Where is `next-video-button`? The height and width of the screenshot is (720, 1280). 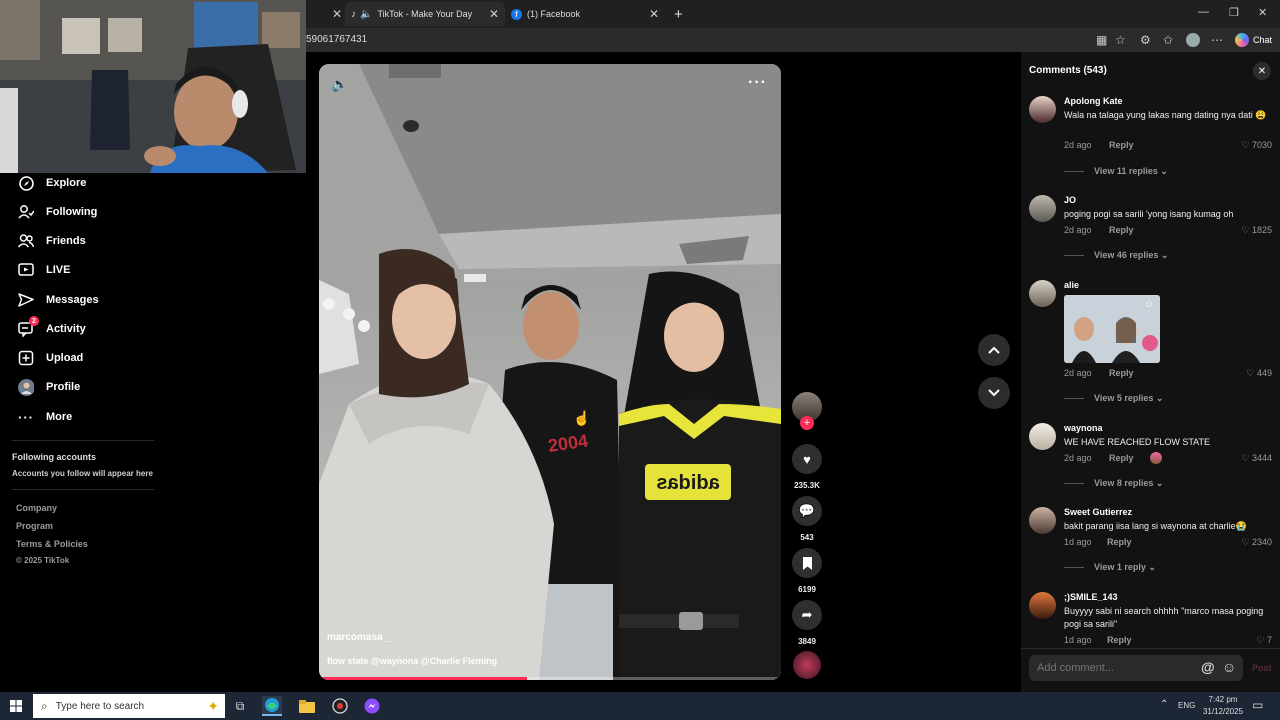
next-video-button is located at coordinates (994, 393).